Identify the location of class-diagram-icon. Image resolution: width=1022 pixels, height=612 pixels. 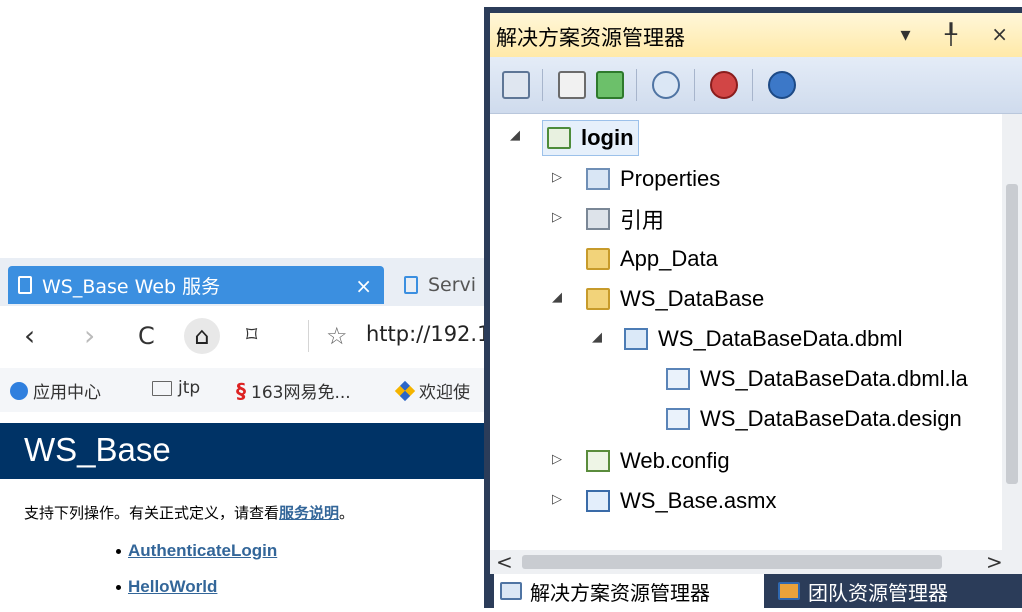
(724, 85).